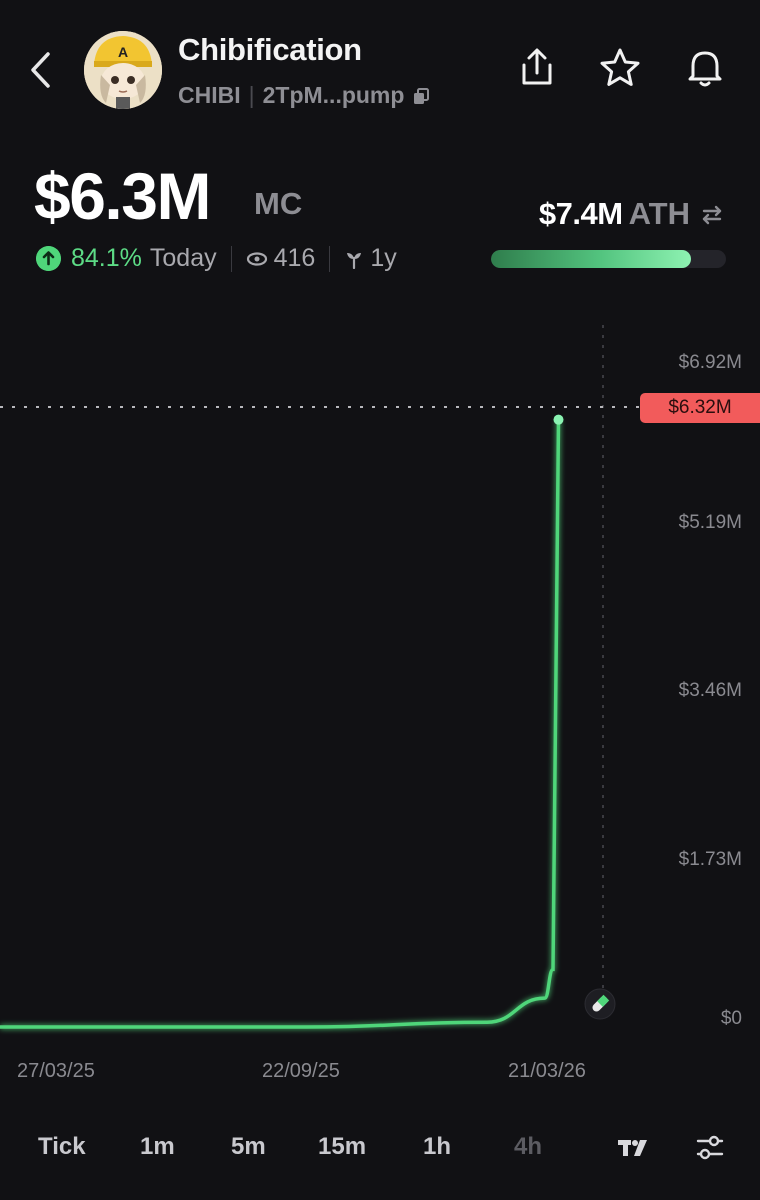 The width and height of the screenshot is (760, 1200). I want to click on change-percent: 84.1%, so click(106, 258).